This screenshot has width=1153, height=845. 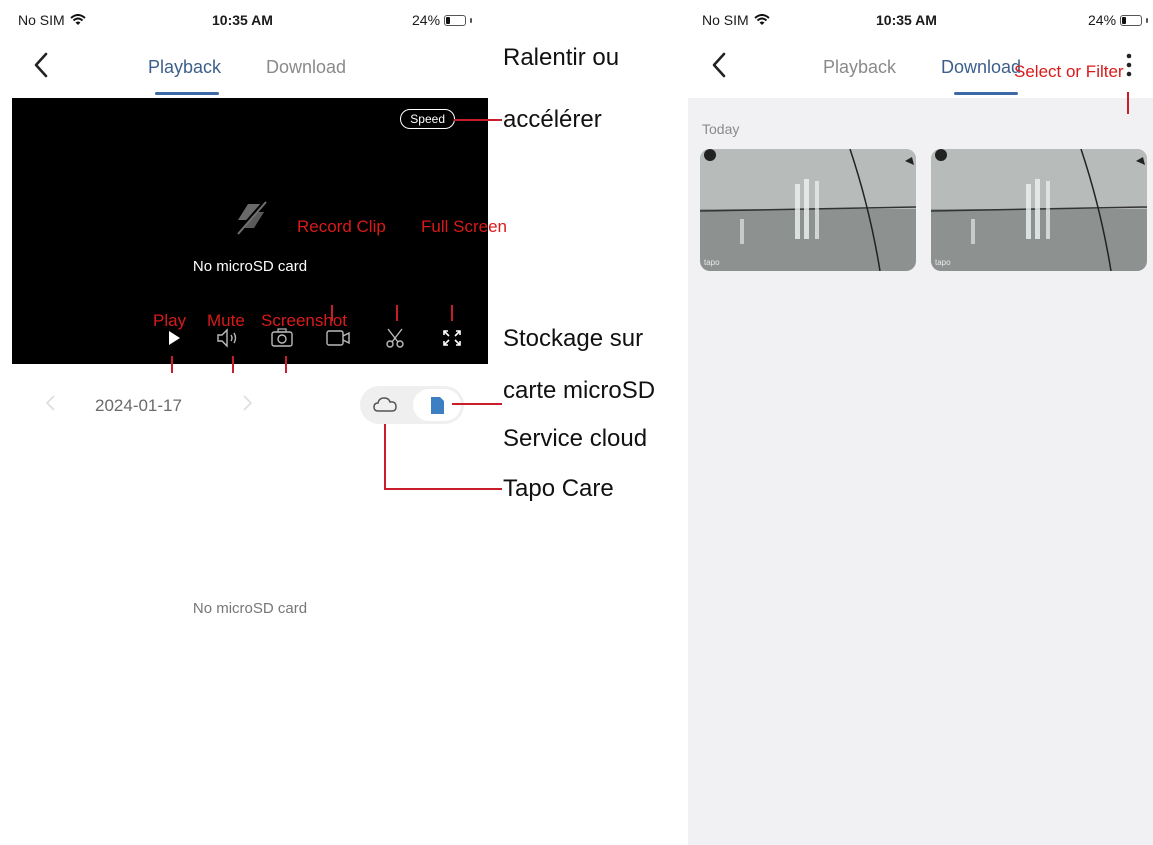 What do you see at coordinates (387, 405) in the screenshot?
I see `cloud-icon` at bounding box center [387, 405].